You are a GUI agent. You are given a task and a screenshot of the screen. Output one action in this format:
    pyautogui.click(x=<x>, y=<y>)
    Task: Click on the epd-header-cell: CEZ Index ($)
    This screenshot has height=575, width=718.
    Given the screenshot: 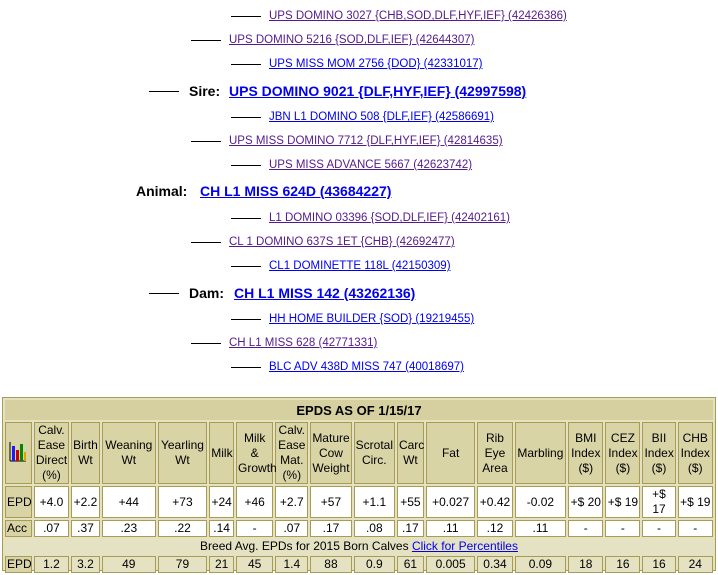 What is the action you would take?
    pyautogui.click(x=623, y=453)
    